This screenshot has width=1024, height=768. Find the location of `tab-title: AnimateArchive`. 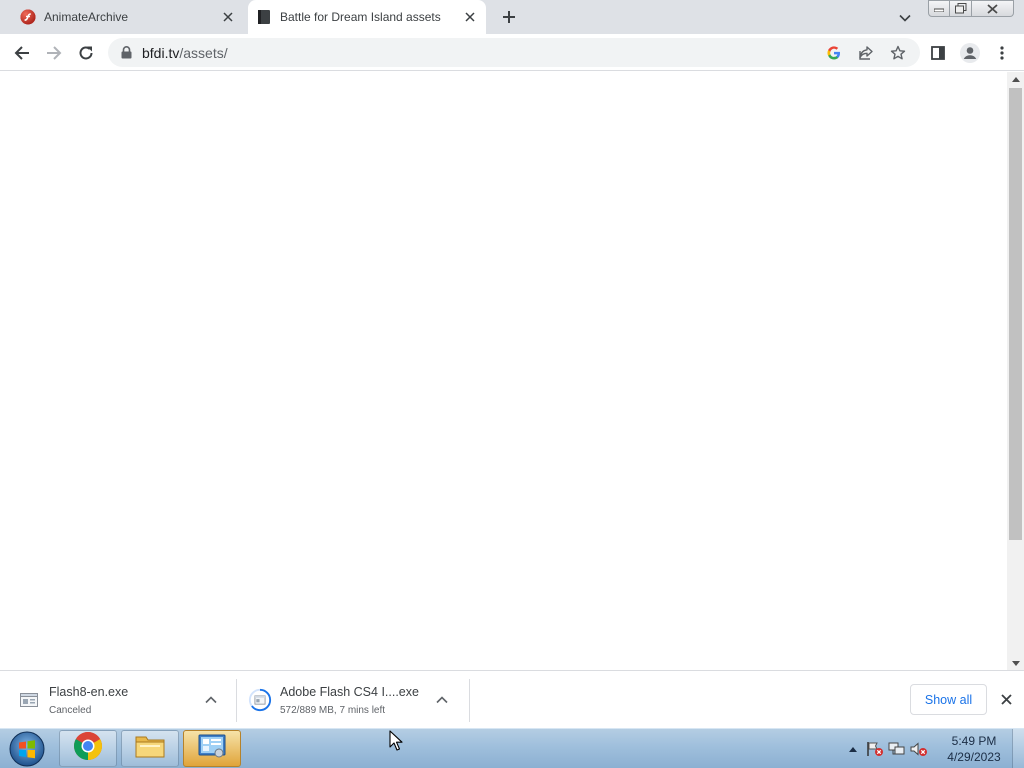

tab-title: AnimateArchive is located at coordinates (86, 17).